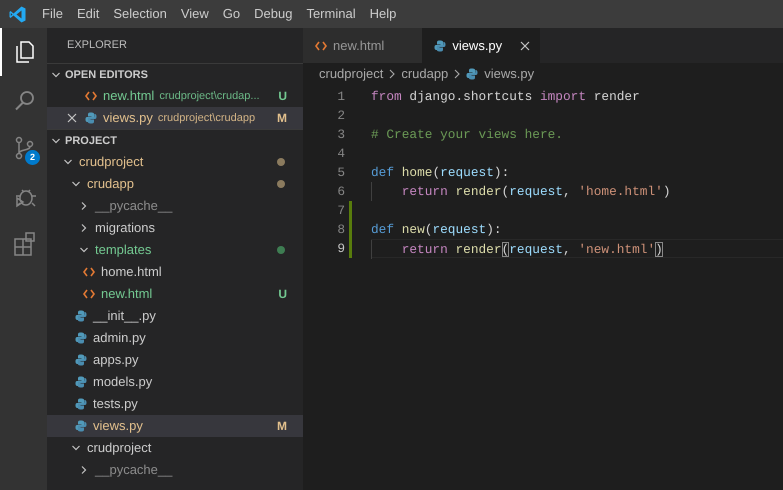 The image size is (783, 490). Describe the element at coordinates (175, 294) in the screenshot. I see `tree-item: new.html U` at that location.